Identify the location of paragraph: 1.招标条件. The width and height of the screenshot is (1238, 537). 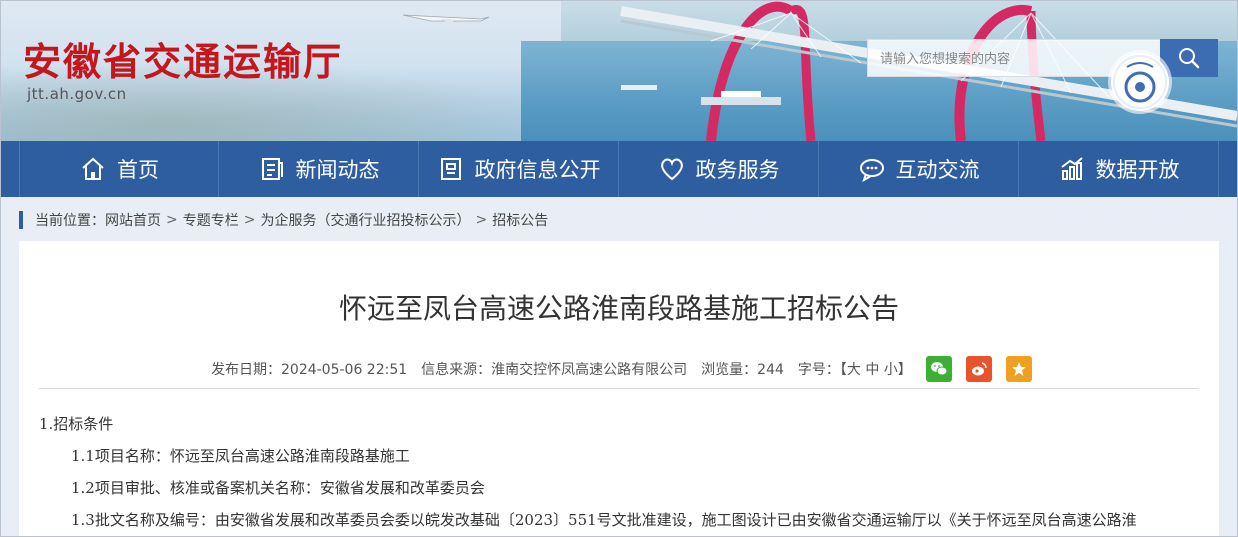
(76, 424).